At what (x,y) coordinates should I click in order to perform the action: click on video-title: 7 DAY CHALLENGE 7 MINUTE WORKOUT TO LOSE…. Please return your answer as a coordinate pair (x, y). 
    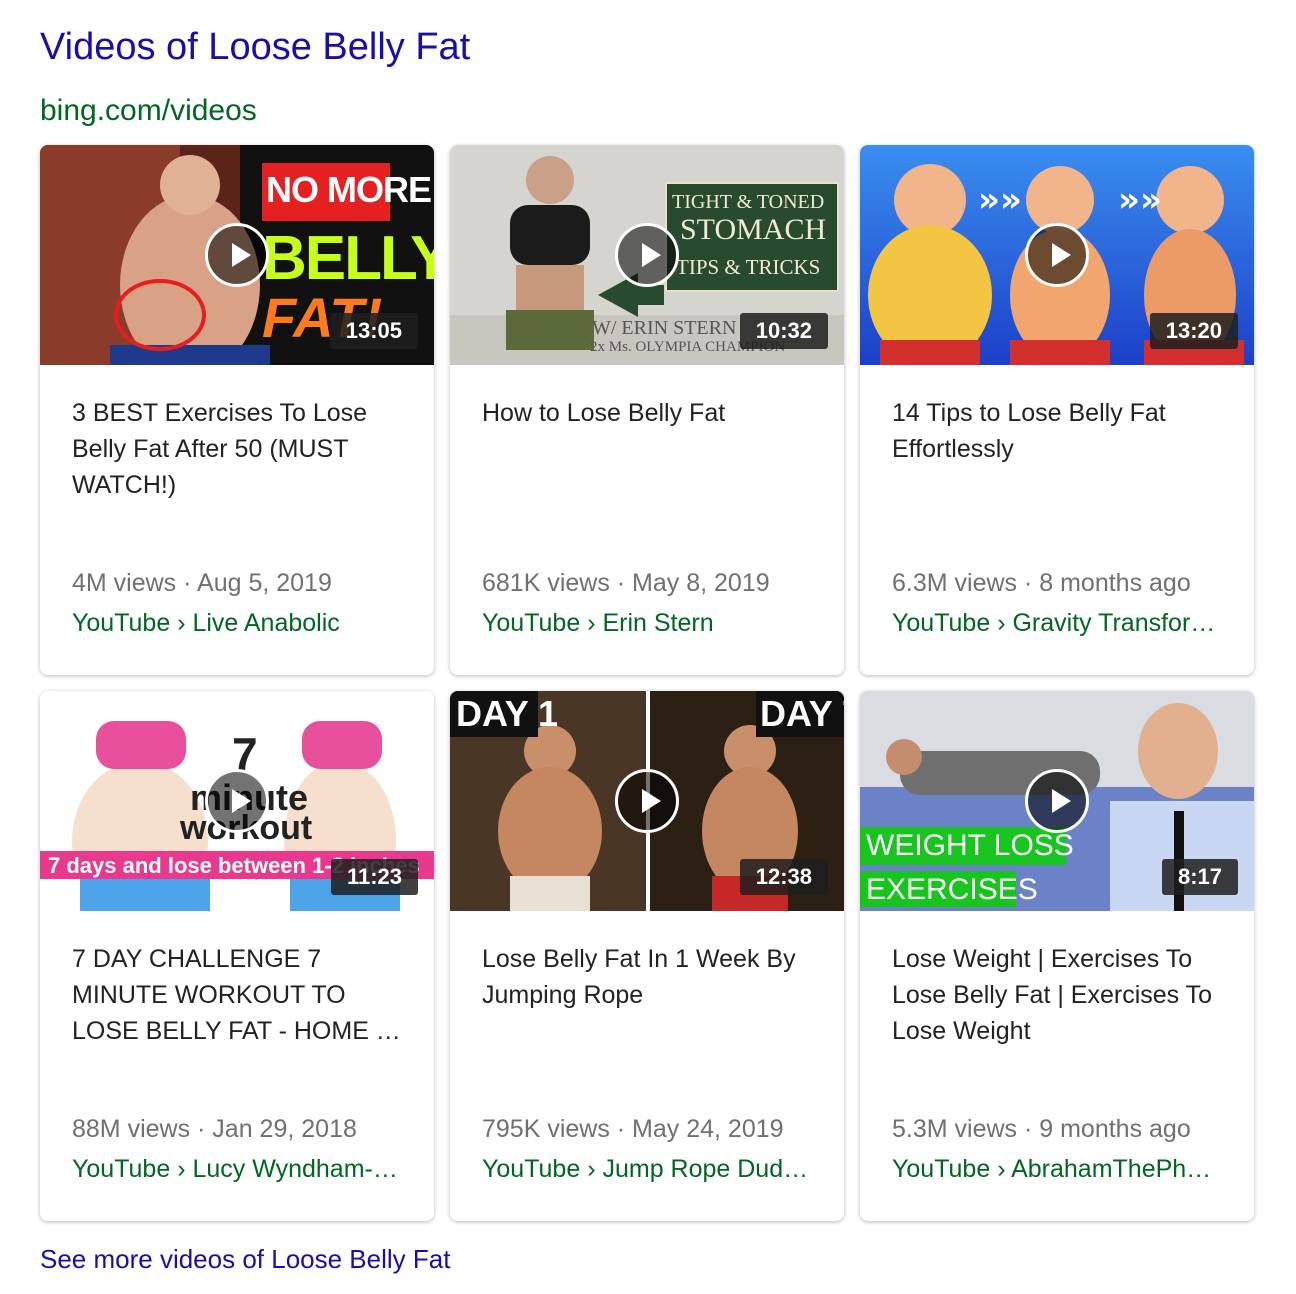
    Looking at the image, I should click on (237, 995).